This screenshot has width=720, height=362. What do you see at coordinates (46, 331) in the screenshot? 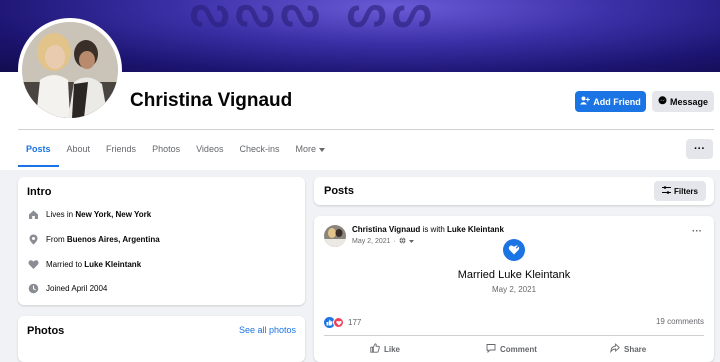
I see `photos-title: Photos` at bounding box center [46, 331].